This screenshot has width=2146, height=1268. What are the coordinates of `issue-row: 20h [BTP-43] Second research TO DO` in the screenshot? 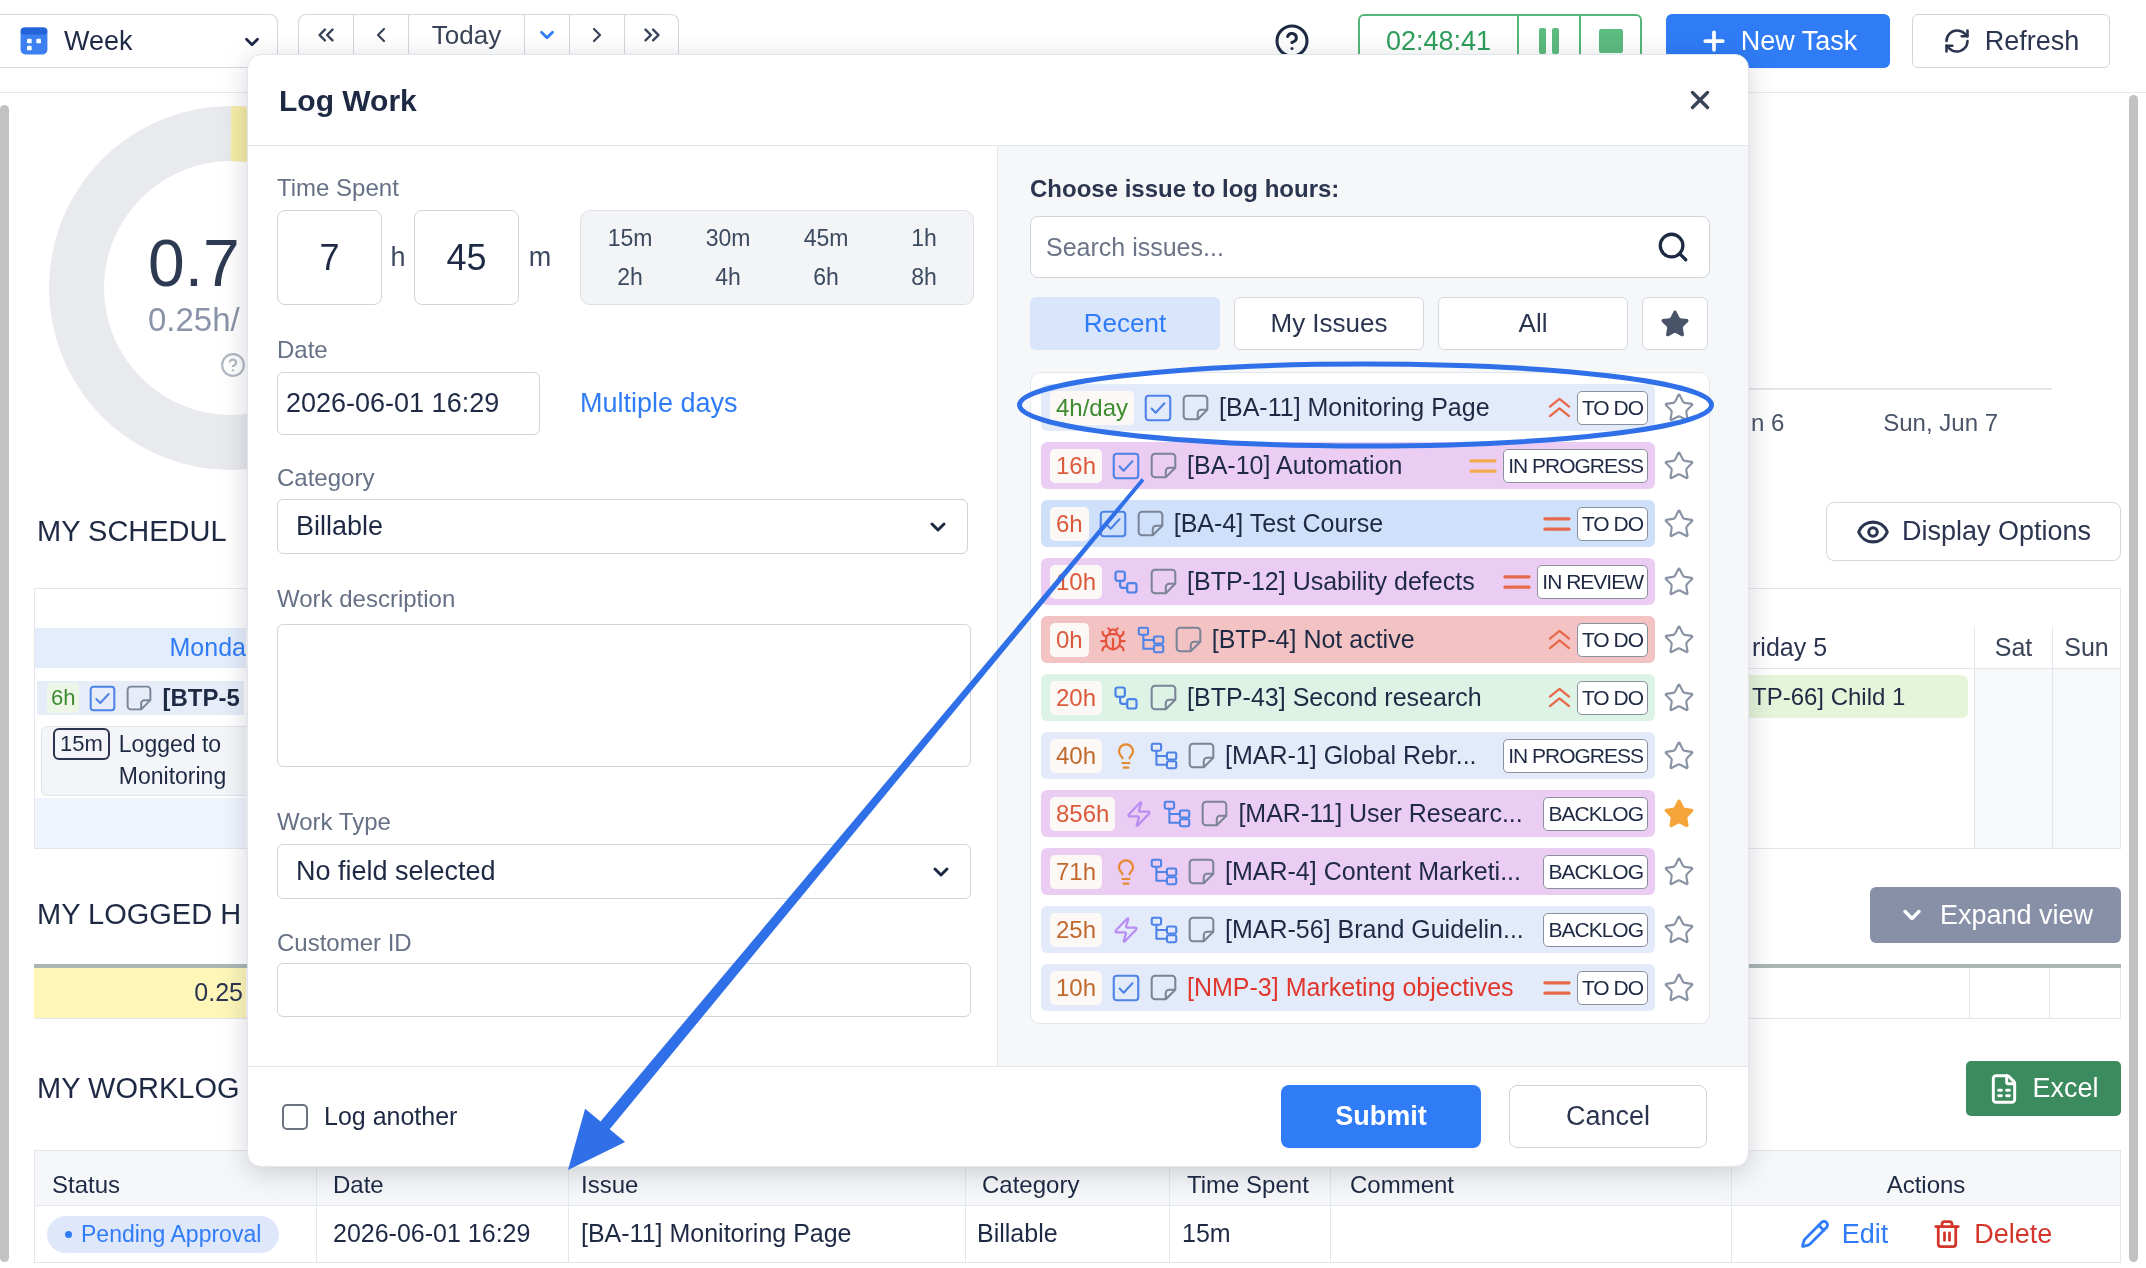 It's located at (1348, 697).